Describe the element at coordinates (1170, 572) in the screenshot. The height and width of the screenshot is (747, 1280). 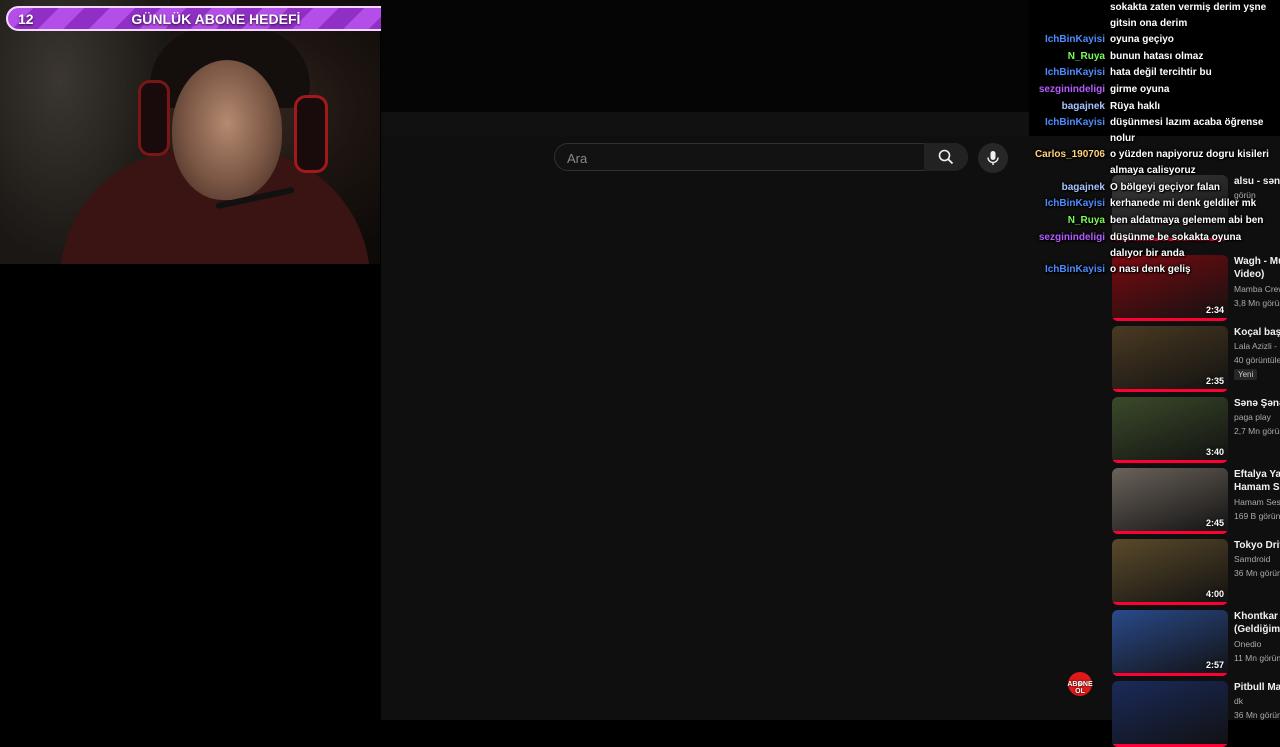
I see `video-thumbnail: 4:00` at that location.